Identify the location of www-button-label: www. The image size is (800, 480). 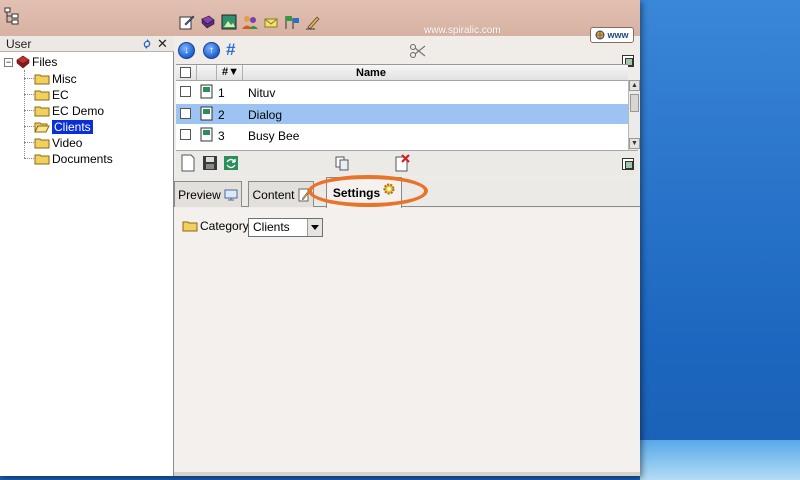
(618, 35).